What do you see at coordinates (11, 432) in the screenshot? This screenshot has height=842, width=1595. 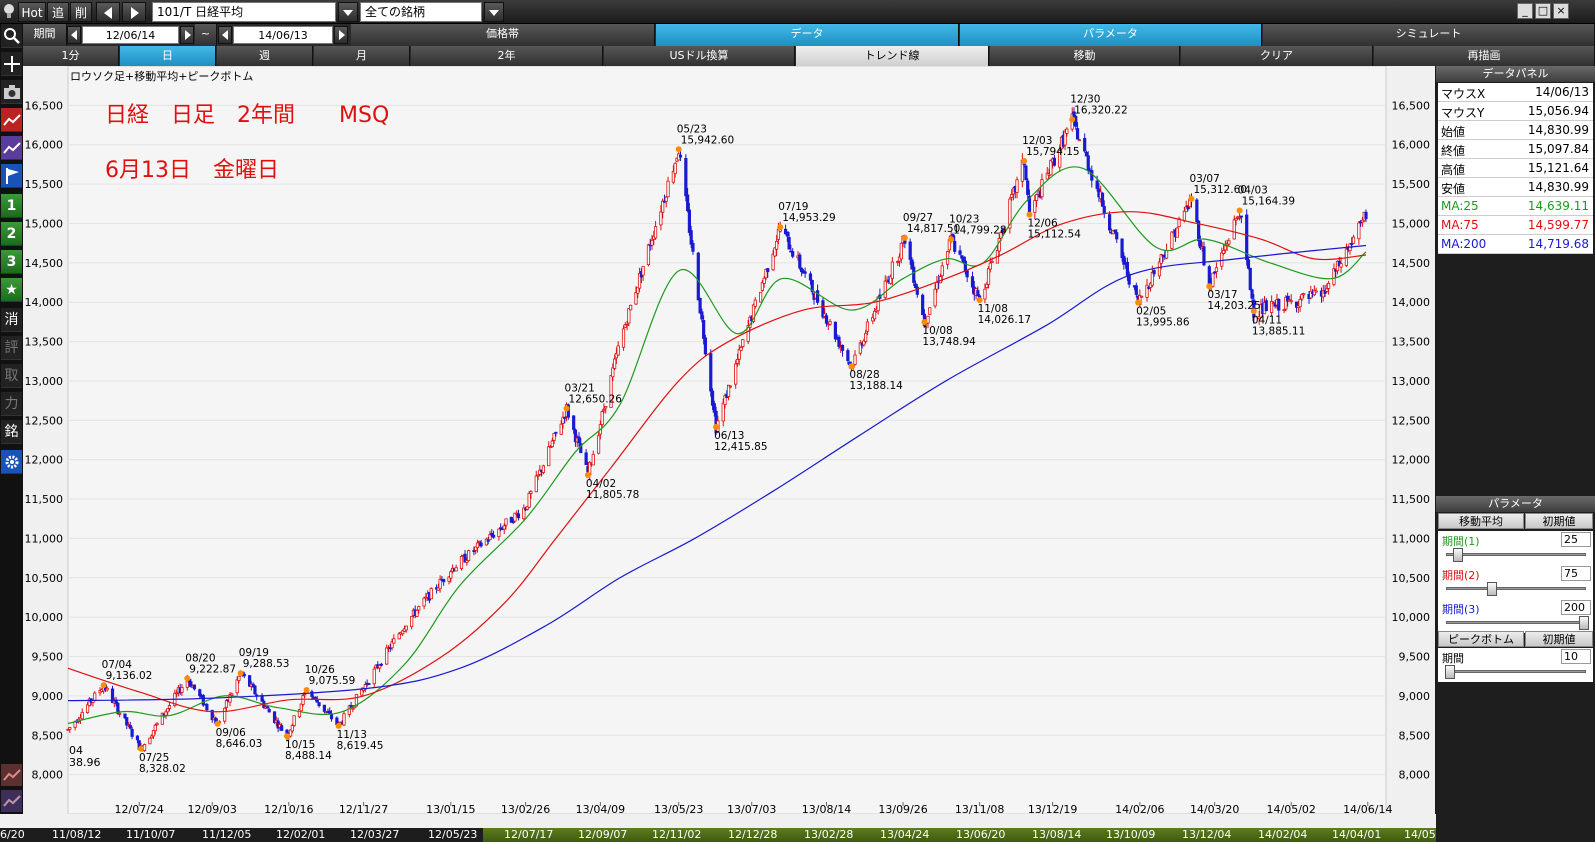 I see `stock-button: 銘` at bounding box center [11, 432].